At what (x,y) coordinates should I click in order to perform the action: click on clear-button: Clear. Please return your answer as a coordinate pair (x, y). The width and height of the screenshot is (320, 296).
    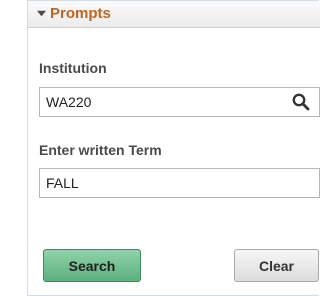
    Looking at the image, I should click on (276, 265).